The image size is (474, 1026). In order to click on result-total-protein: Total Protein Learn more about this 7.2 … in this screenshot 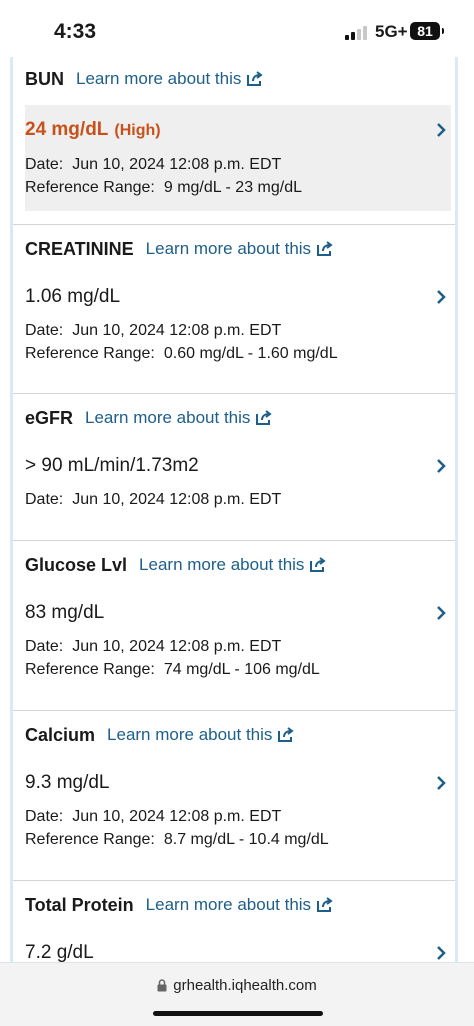, I will do `click(234, 923)`.